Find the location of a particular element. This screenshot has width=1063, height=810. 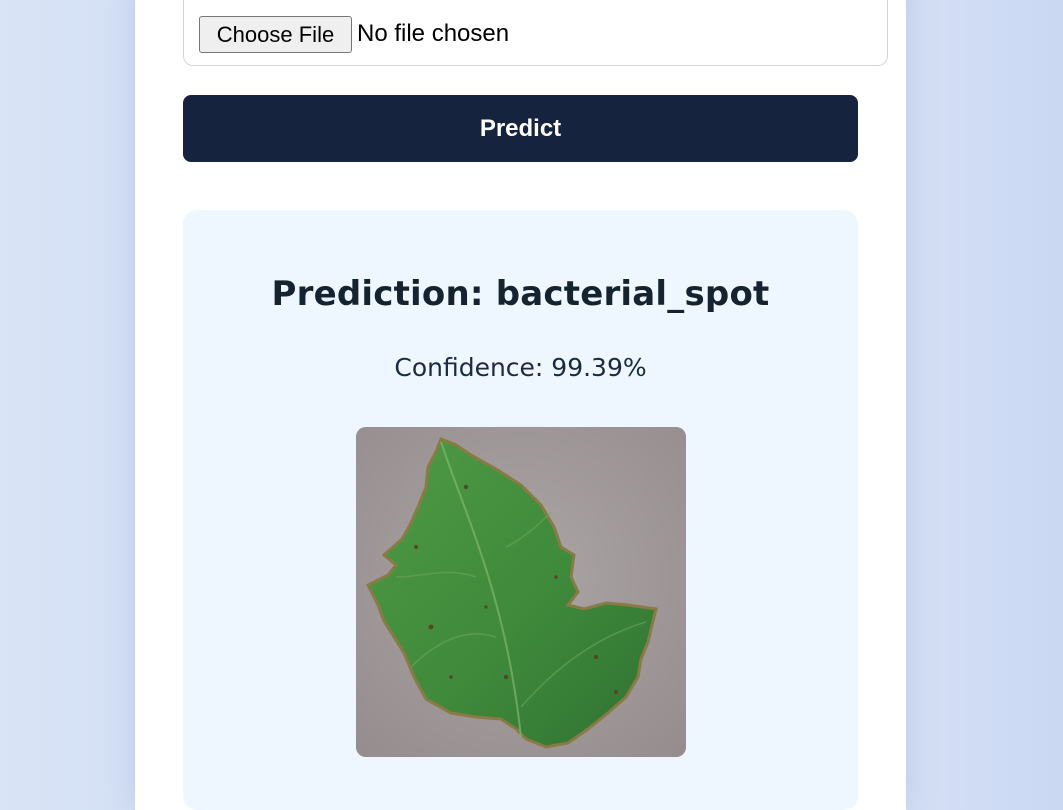

confidence-text: Confidence: 99.39% is located at coordinates (520, 367).